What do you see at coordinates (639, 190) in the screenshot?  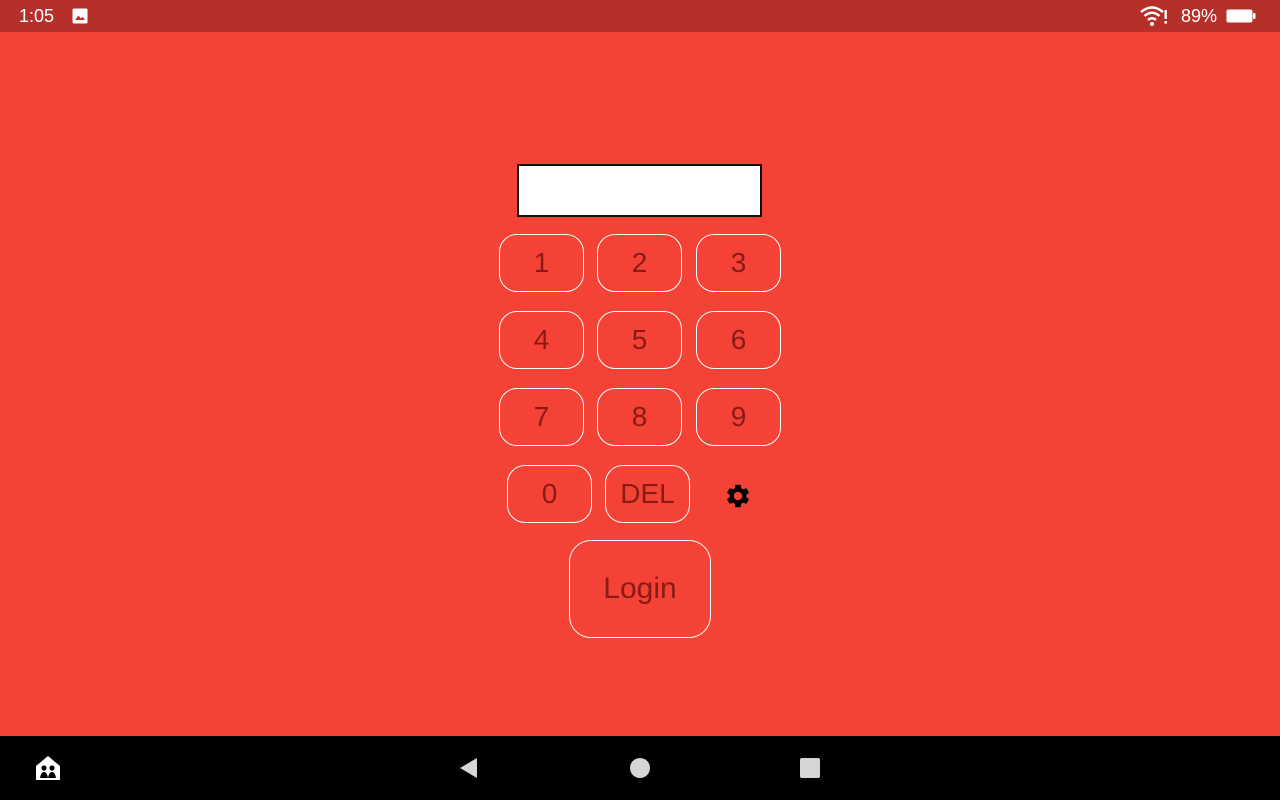 I see `pin-display-field` at bounding box center [639, 190].